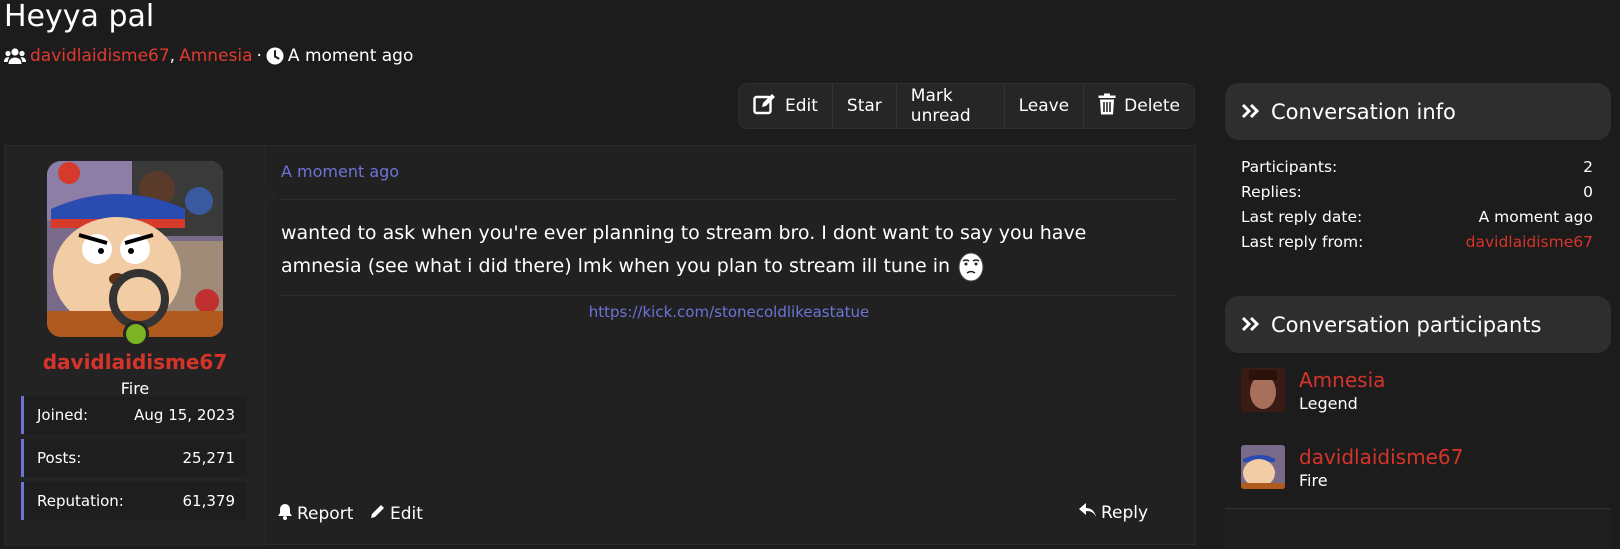  What do you see at coordinates (1313, 480) in the screenshot?
I see `participant-title: Fire` at bounding box center [1313, 480].